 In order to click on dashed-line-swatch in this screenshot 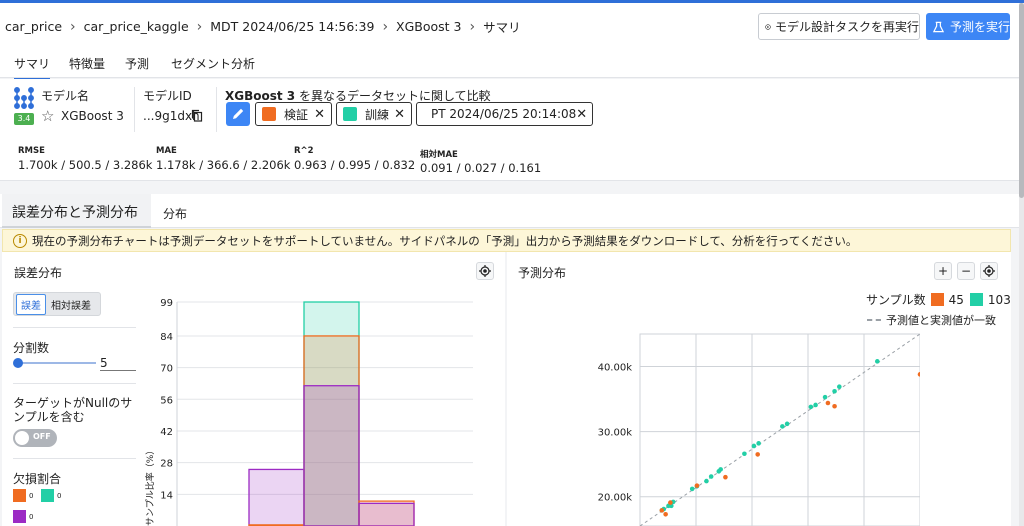, I will do `click(874, 320)`.